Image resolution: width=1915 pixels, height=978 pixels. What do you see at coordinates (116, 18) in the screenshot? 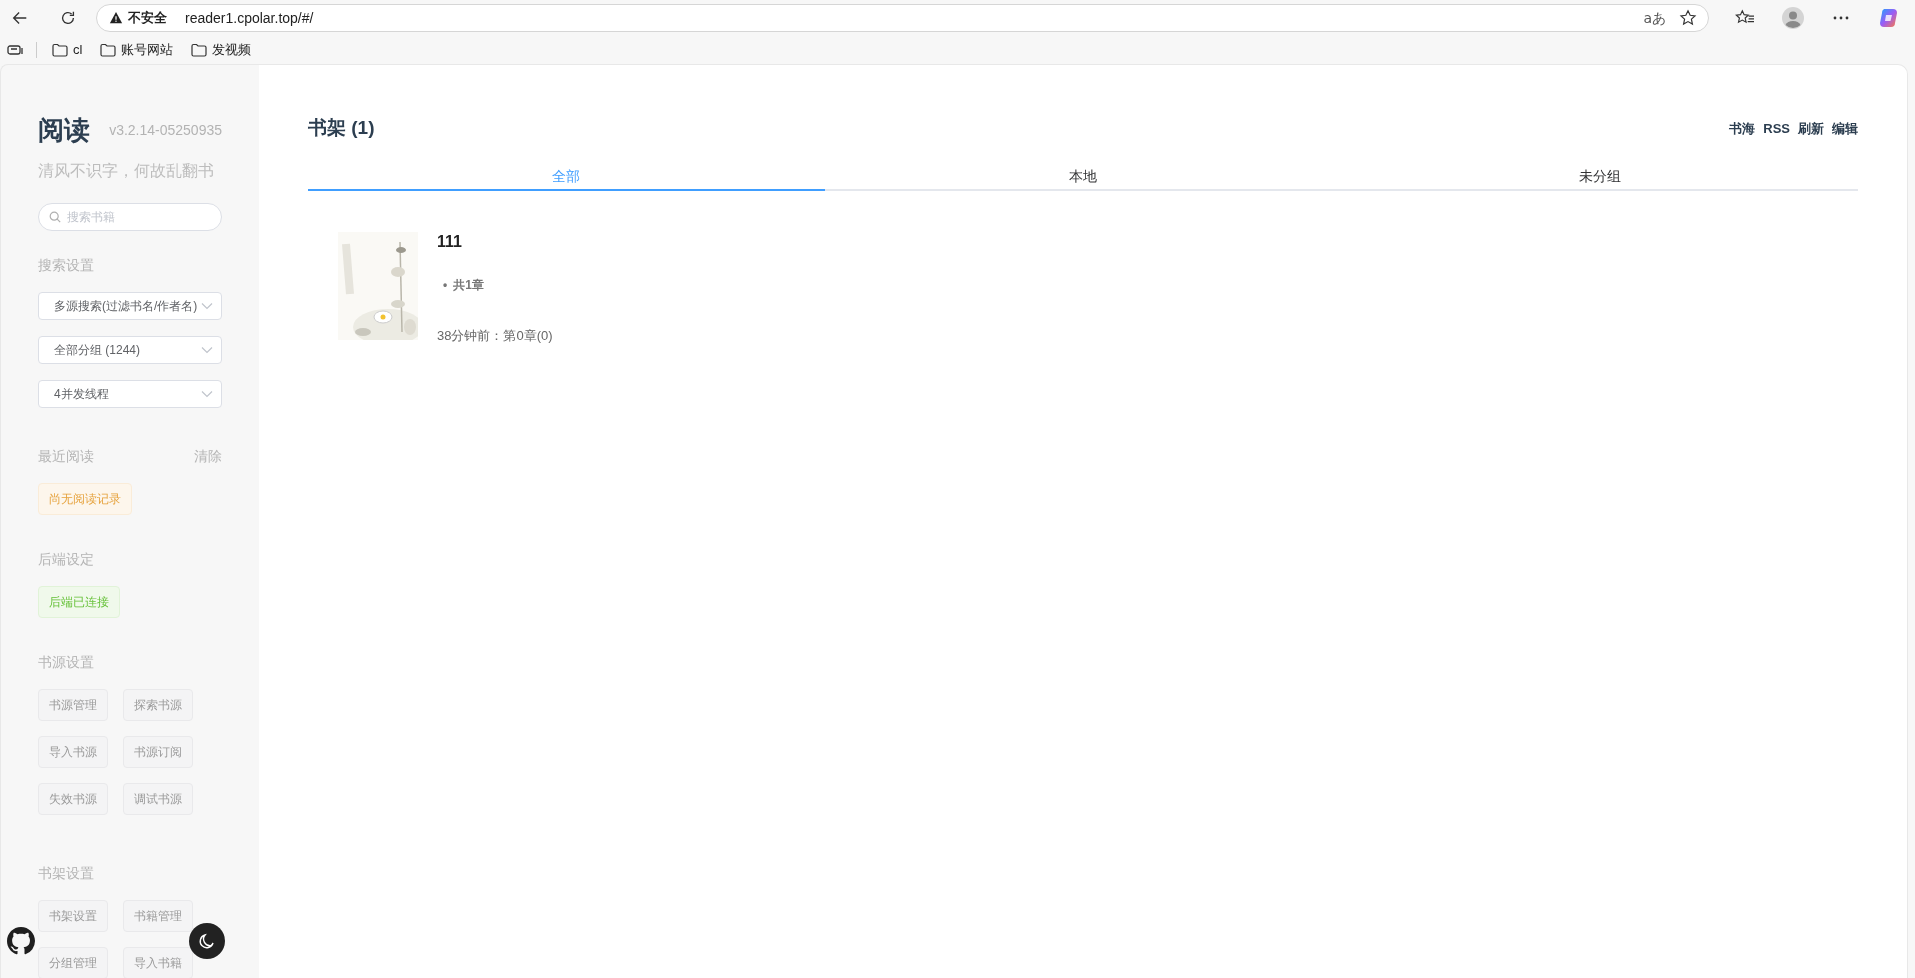
I see `warning-icon` at bounding box center [116, 18].